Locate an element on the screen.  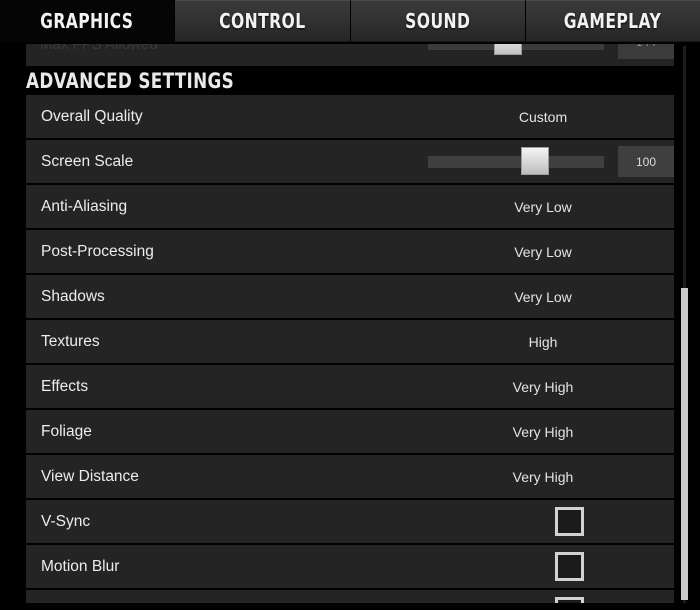
slider-value: 100 is located at coordinates (646, 161).